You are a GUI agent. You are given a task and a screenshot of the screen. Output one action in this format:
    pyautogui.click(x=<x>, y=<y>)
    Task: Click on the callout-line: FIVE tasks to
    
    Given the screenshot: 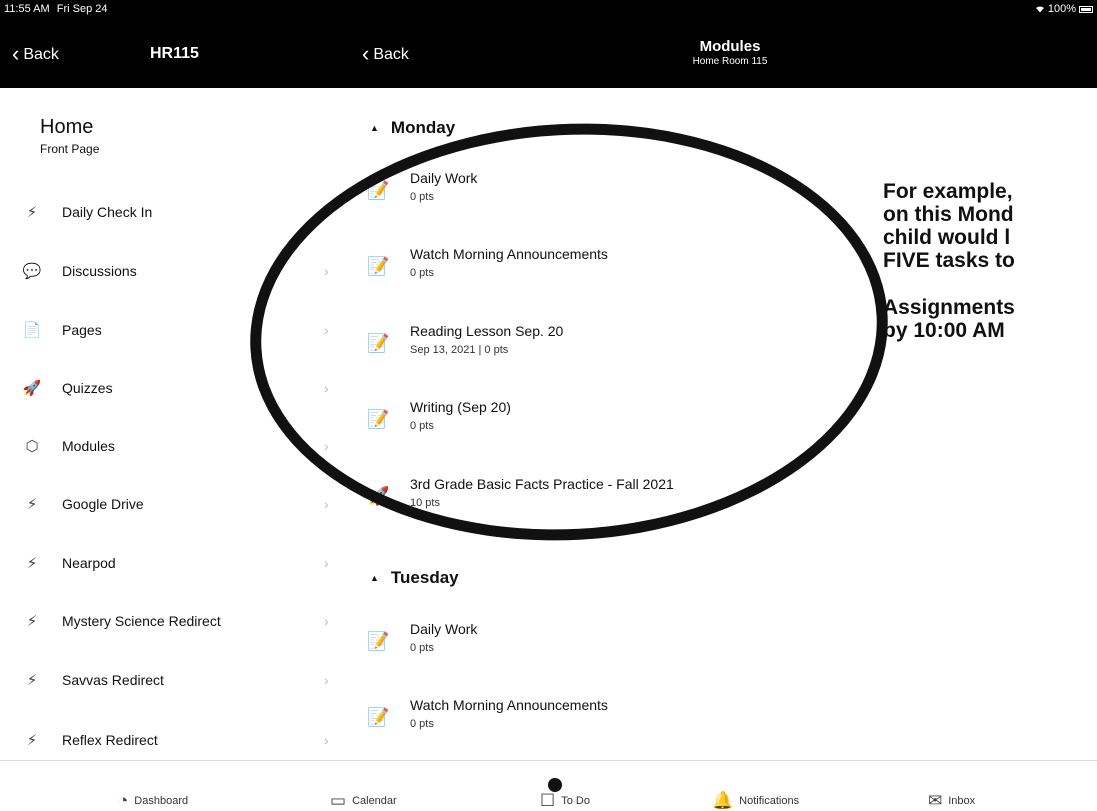 What is the action you would take?
    pyautogui.click(x=949, y=260)
    